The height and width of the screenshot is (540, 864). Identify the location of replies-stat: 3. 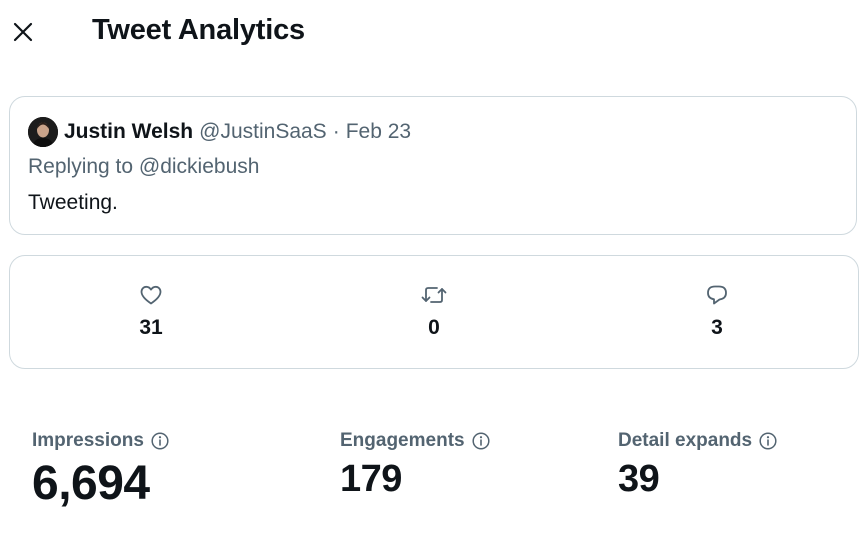
(717, 311).